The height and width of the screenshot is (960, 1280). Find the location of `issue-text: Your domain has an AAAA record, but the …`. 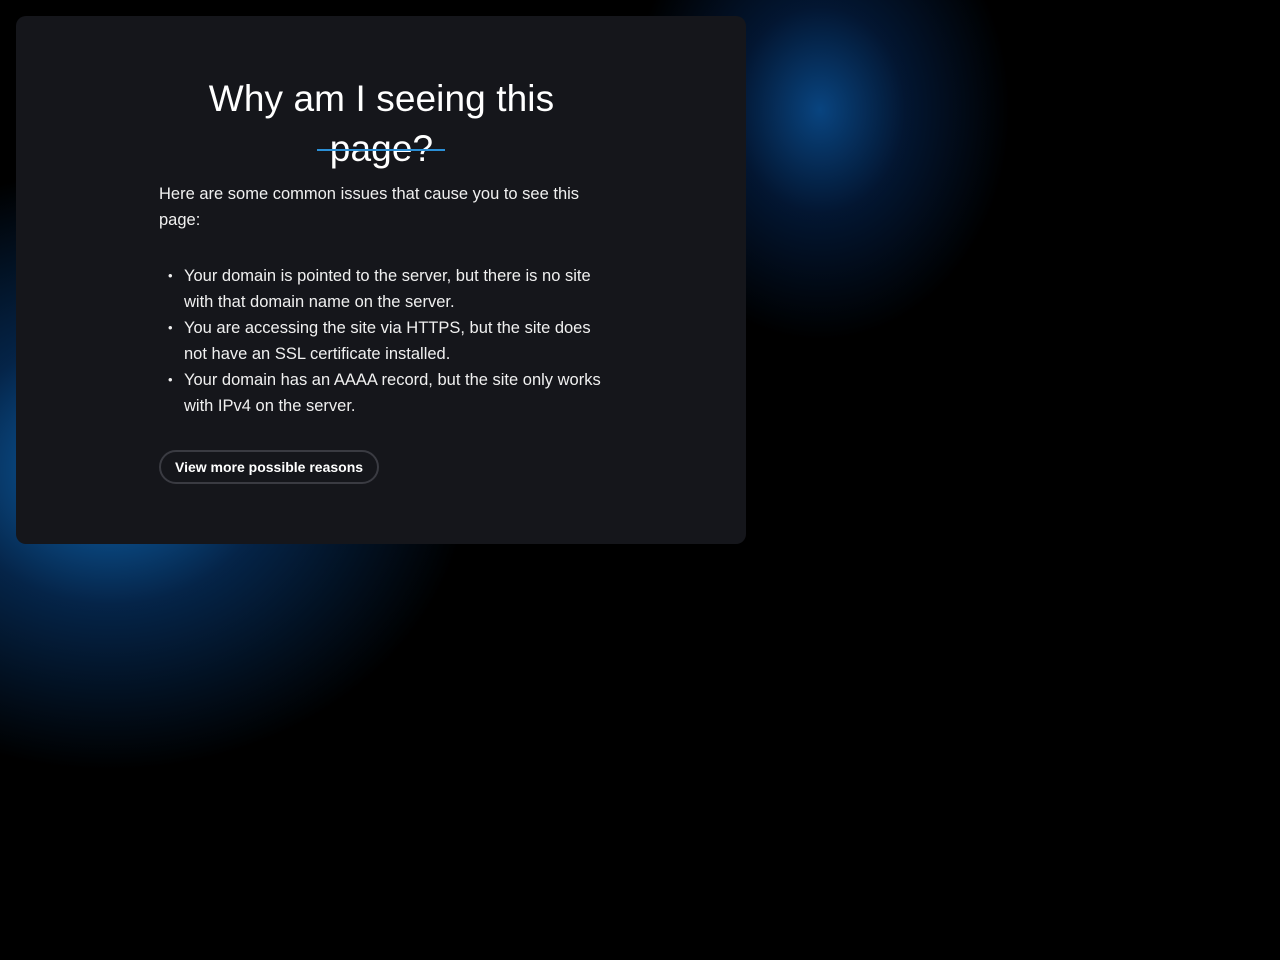

issue-text: Your domain has an AAAA record, but the … is located at coordinates (392, 393).